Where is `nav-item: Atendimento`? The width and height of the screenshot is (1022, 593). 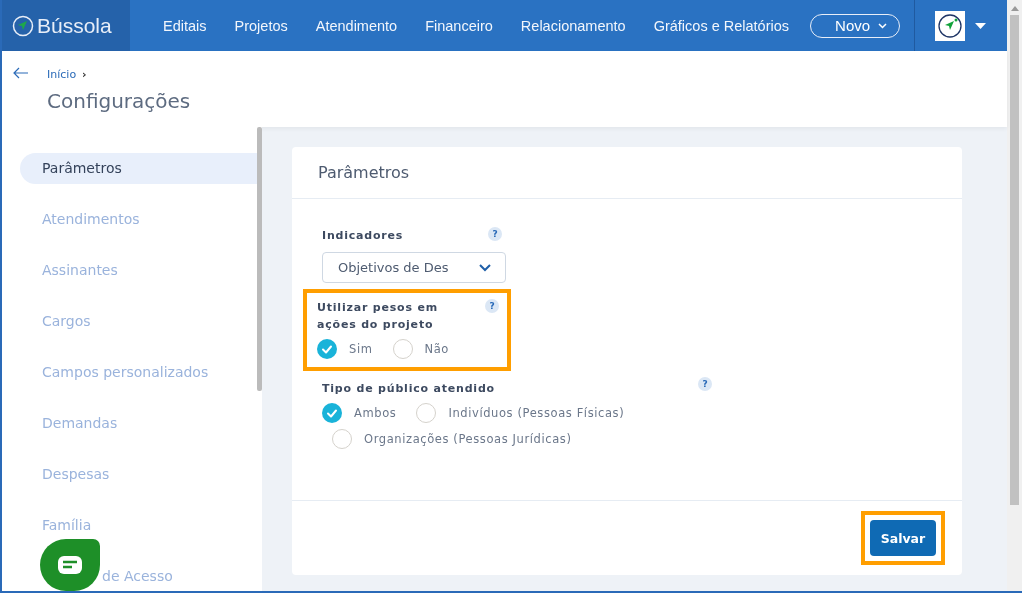 nav-item: Atendimento is located at coordinates (351, 25).